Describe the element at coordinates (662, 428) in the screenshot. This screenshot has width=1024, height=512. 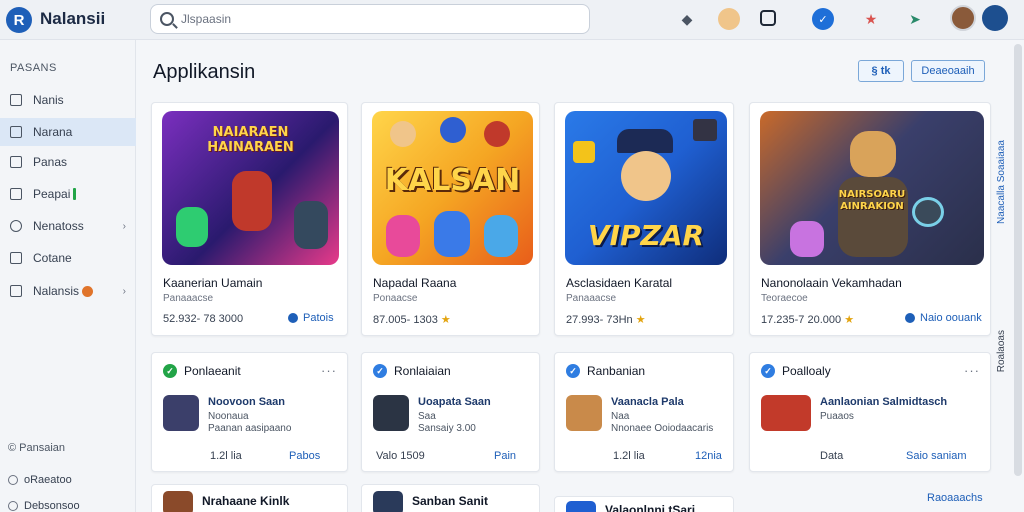
I see `feed-description: Nnonaee Ooiodaacaris` at that location.